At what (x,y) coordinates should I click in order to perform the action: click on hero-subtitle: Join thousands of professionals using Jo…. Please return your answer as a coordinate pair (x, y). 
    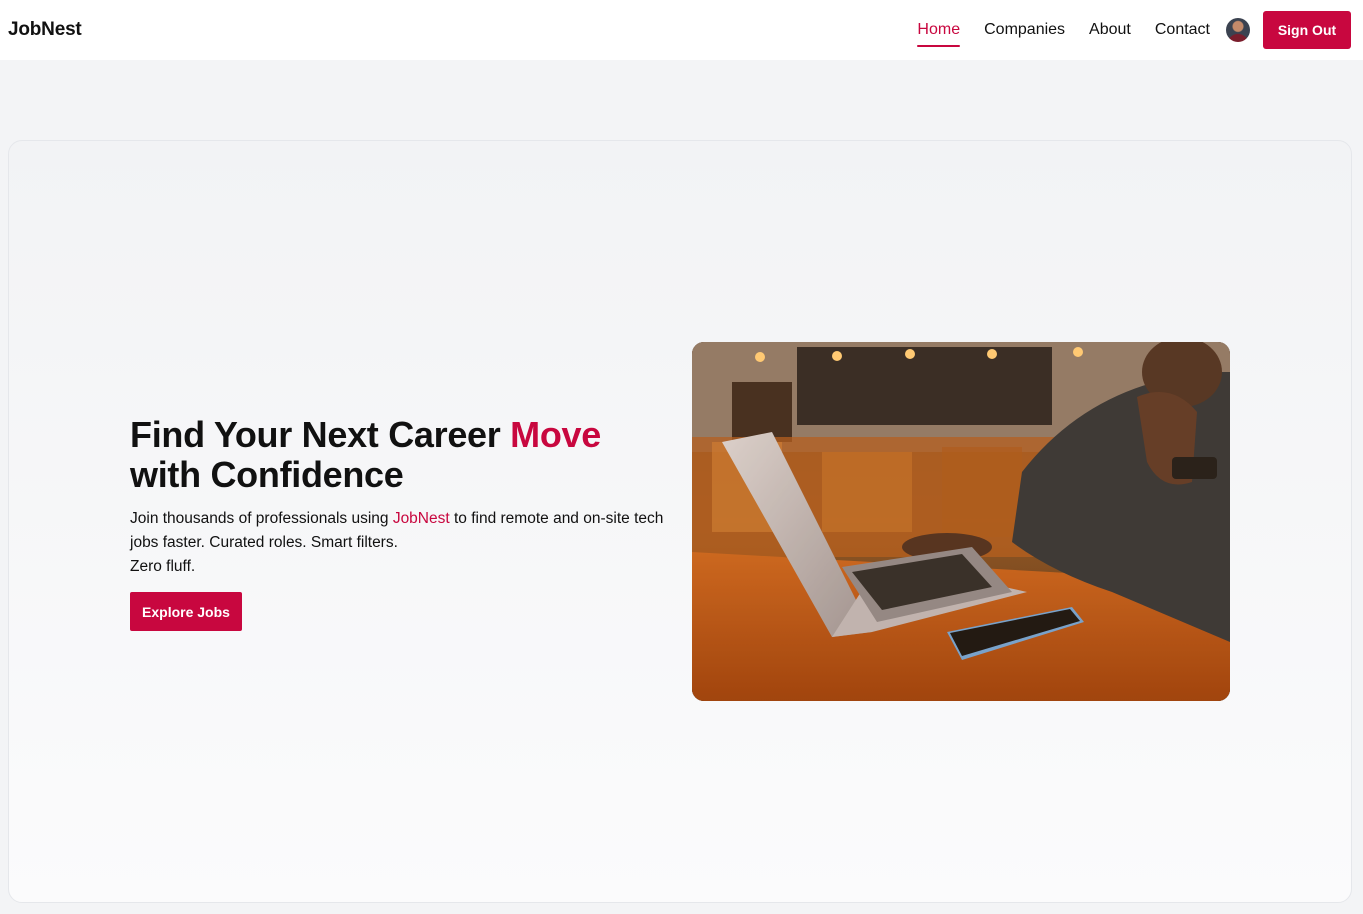
    Looking at the image, I should click on (410, 543).